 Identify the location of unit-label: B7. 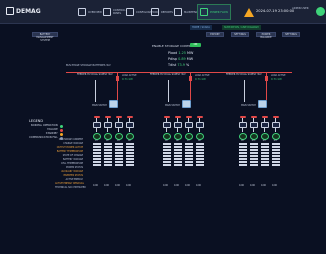
(188, 141).